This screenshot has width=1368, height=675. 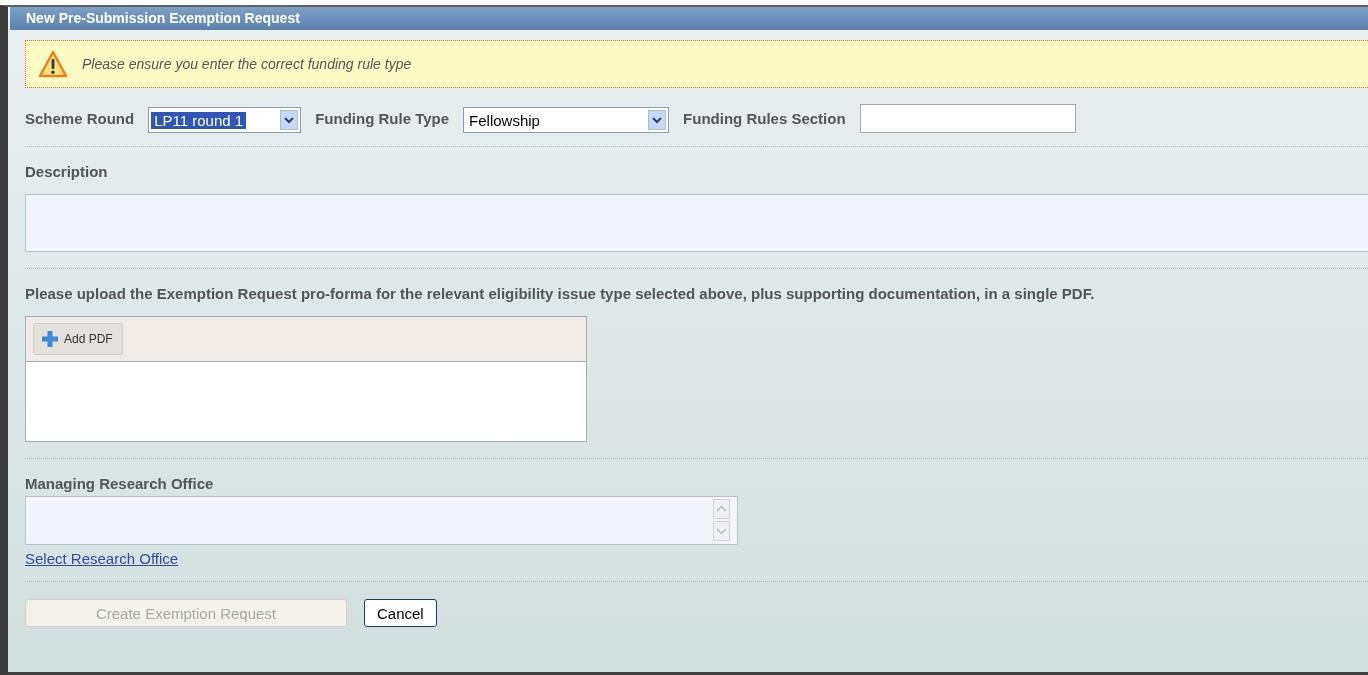 What do you see at coordinates (566, 120) in the screenshot?
I see `dropdown: Fellowship` at bounding box center [566, 120].